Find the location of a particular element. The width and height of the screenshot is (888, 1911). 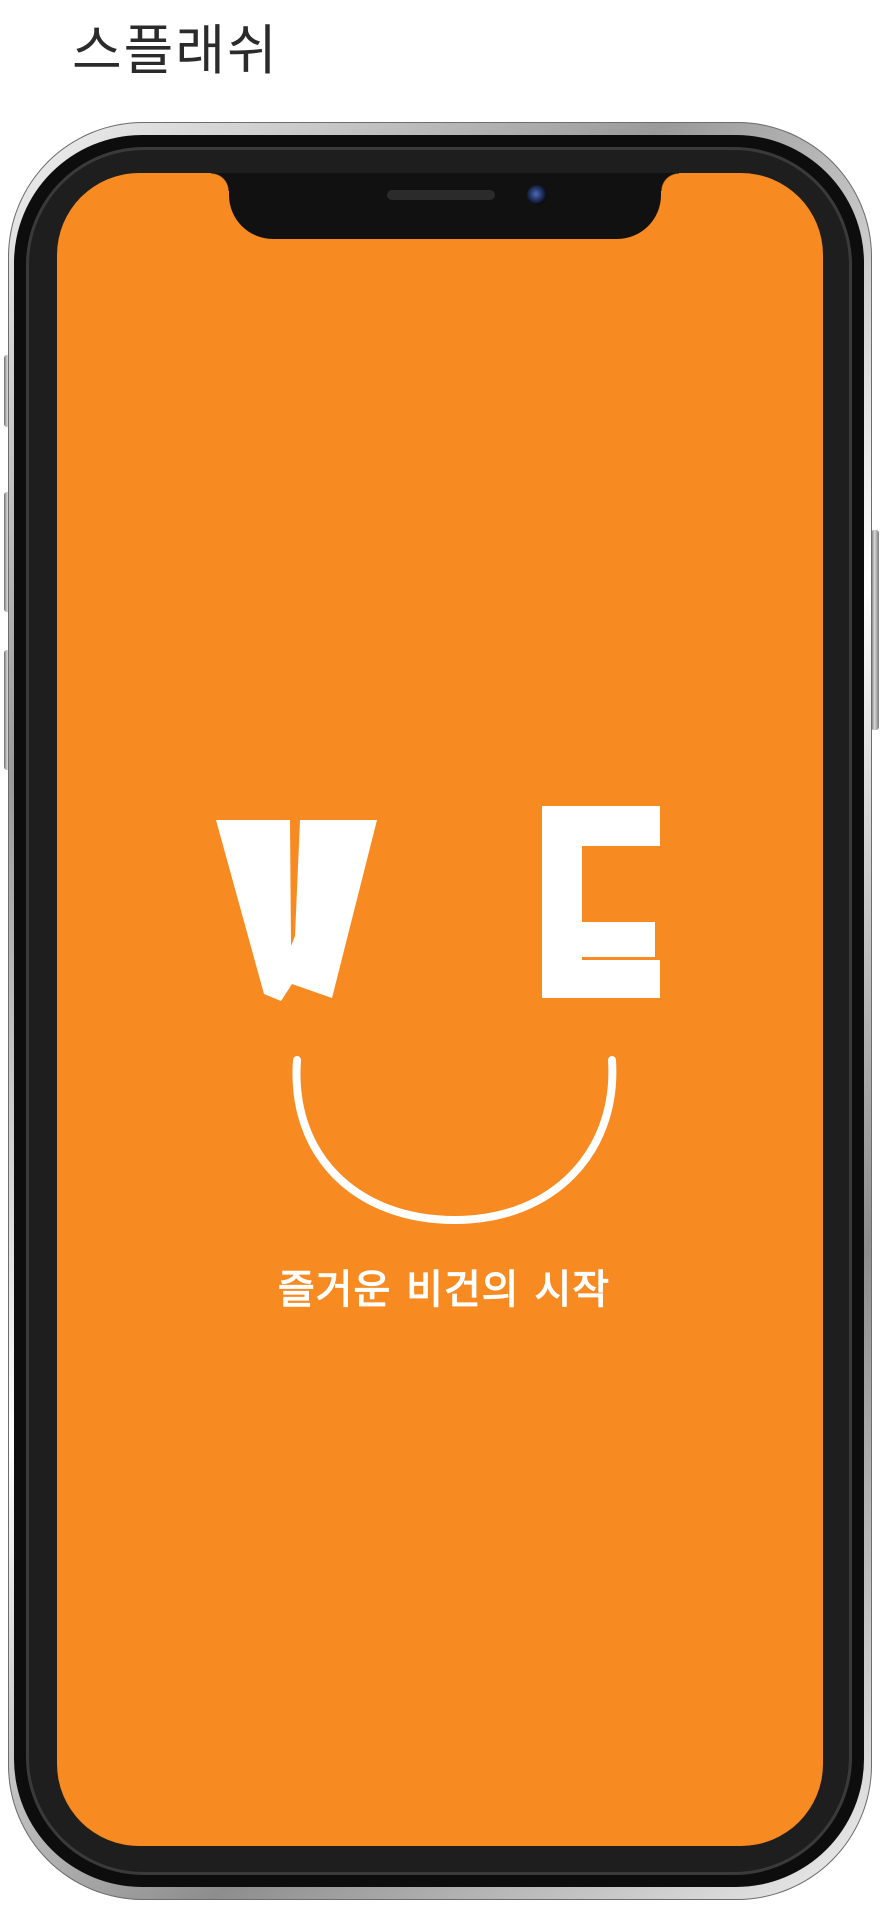

logo-smile is located at coordinates (454, 1140).